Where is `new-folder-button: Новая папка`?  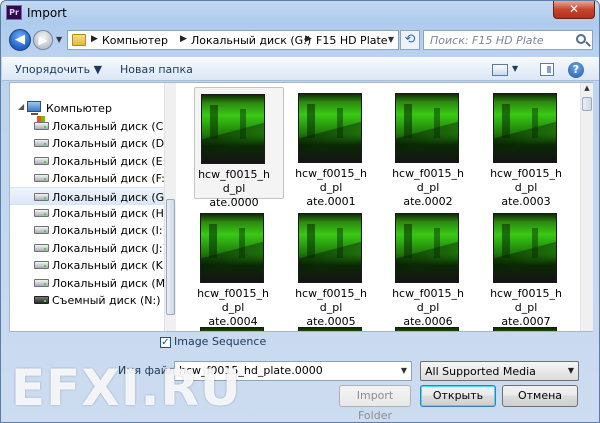 new-folder-button: Новая папка is located at coordinates (156, 69).